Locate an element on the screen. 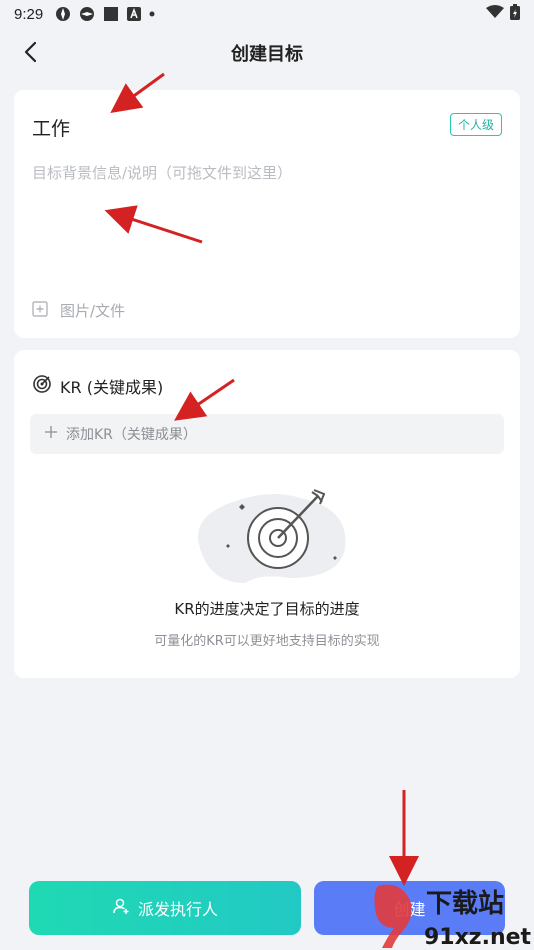 The width and height of the screenshot is (534, 950). page-title: 创建目标 is located at coordinates (267, 54).